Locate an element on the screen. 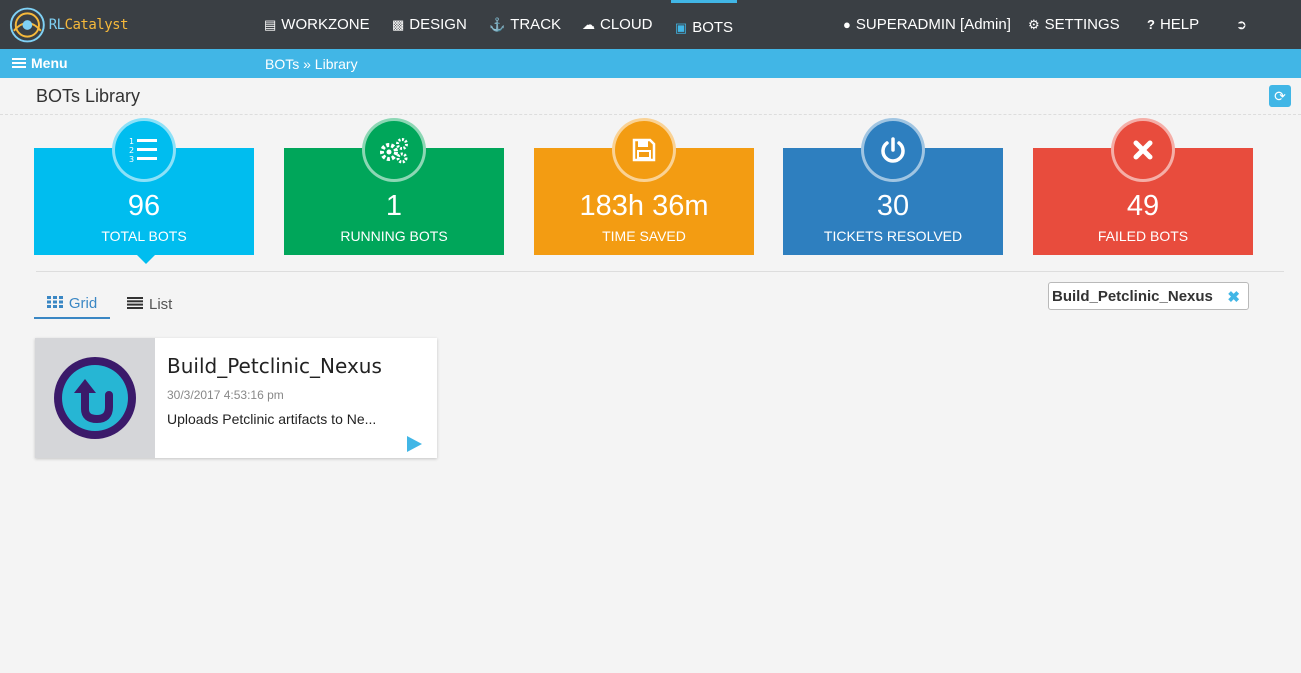 Image resolution: width=1301 pixels, height=673 pixels. grid-icon is located at coordinates (54, 303).